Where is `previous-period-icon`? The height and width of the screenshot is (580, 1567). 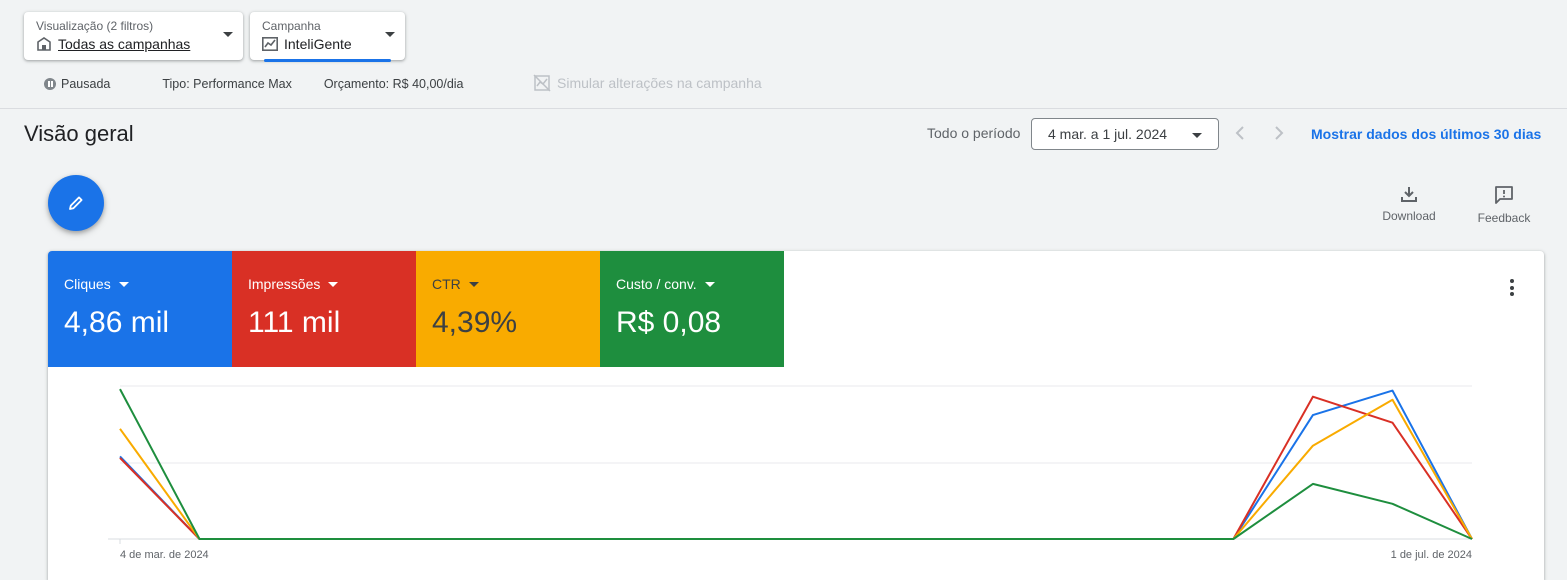
previous-period-icon is located at coordinates (1240, 133).